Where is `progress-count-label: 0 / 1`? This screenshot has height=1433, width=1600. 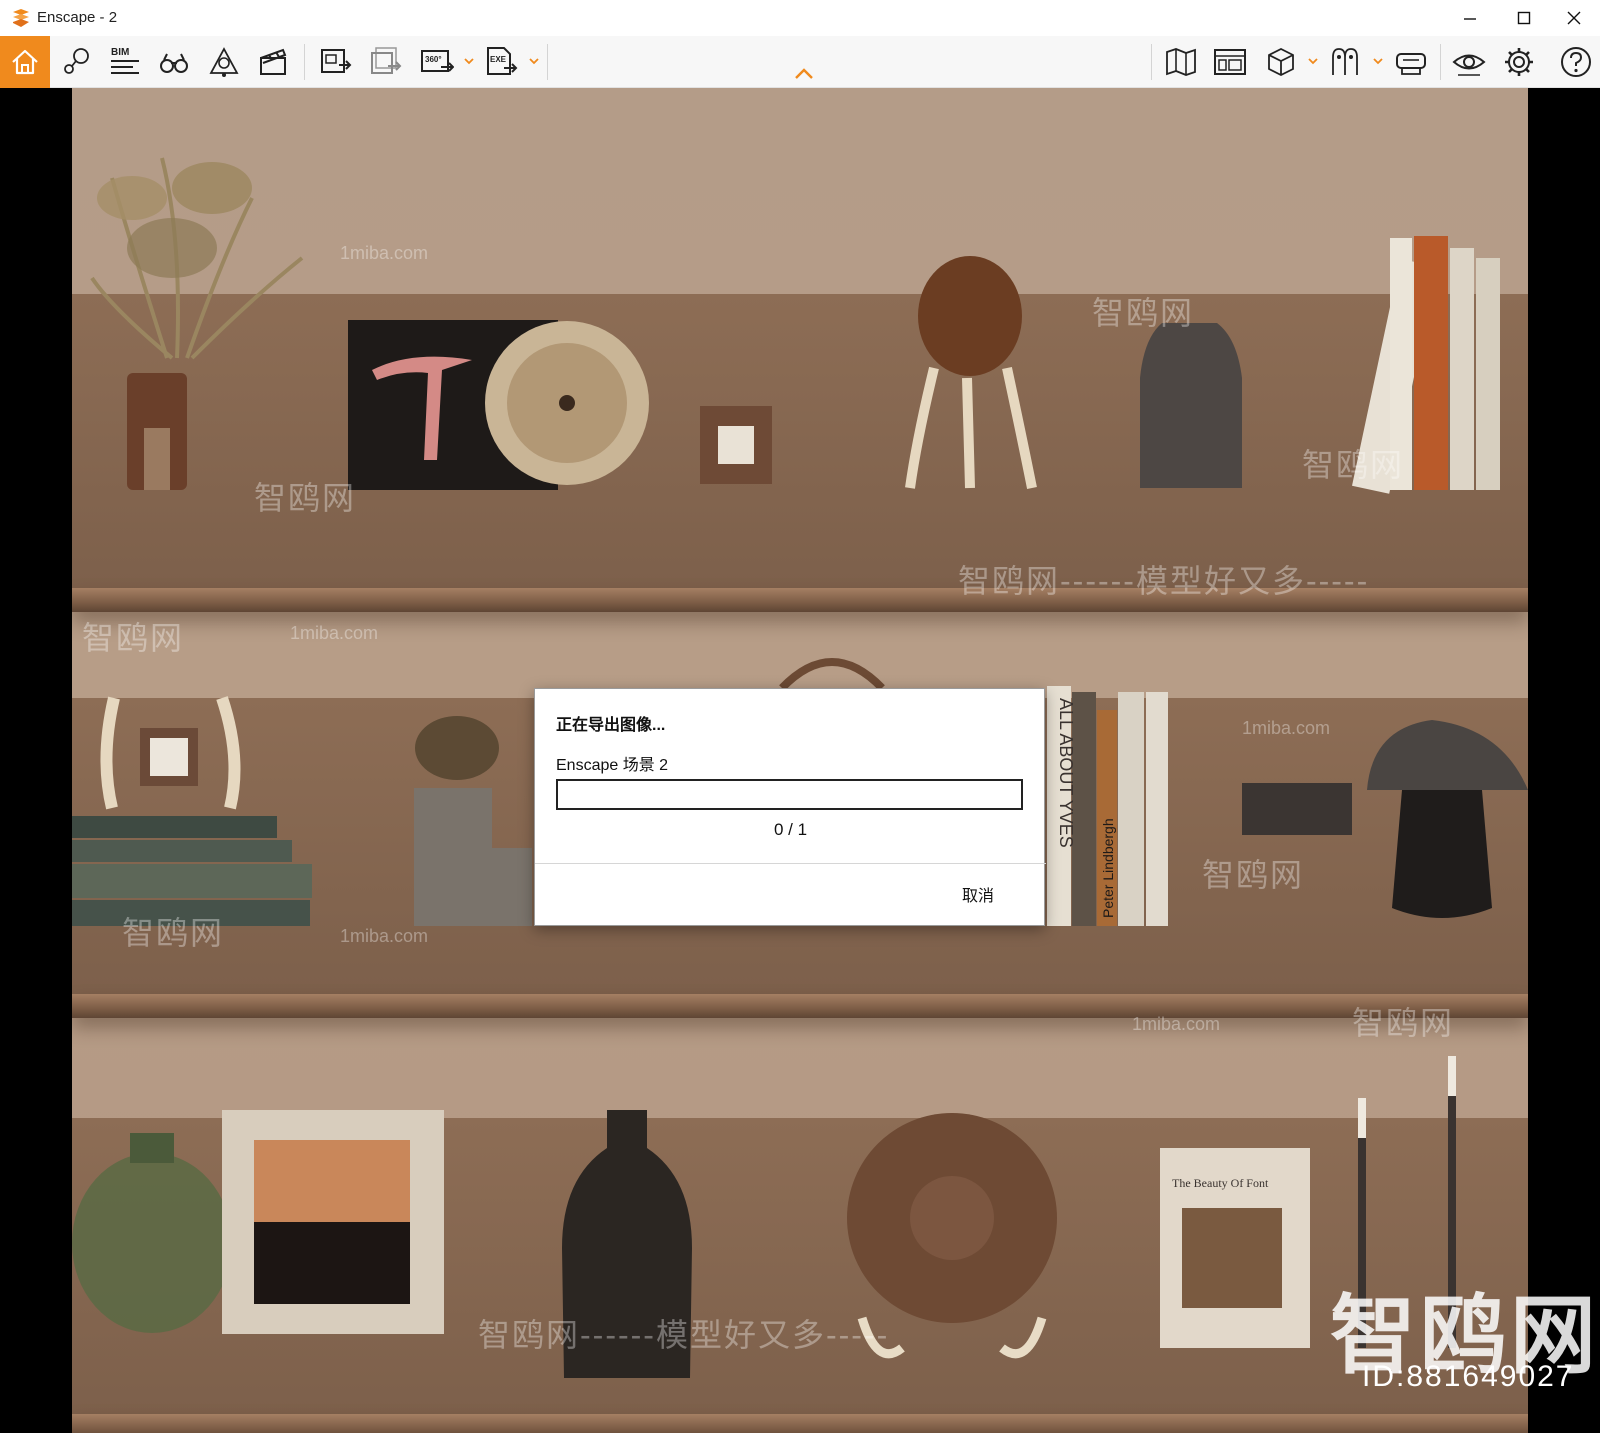 progress-count-label: 0 / 1 is located at coordinates (790, 829).